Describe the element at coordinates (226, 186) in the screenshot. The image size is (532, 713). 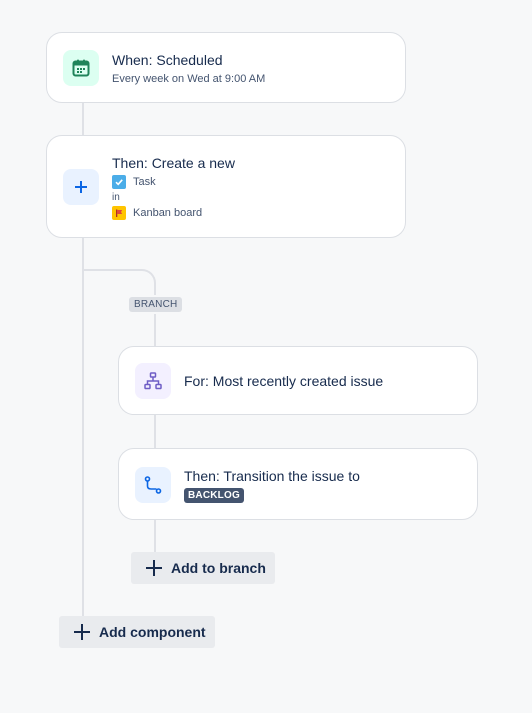
I see `create-issue-card: Then: Create a new Task in Kanban board` at that location.